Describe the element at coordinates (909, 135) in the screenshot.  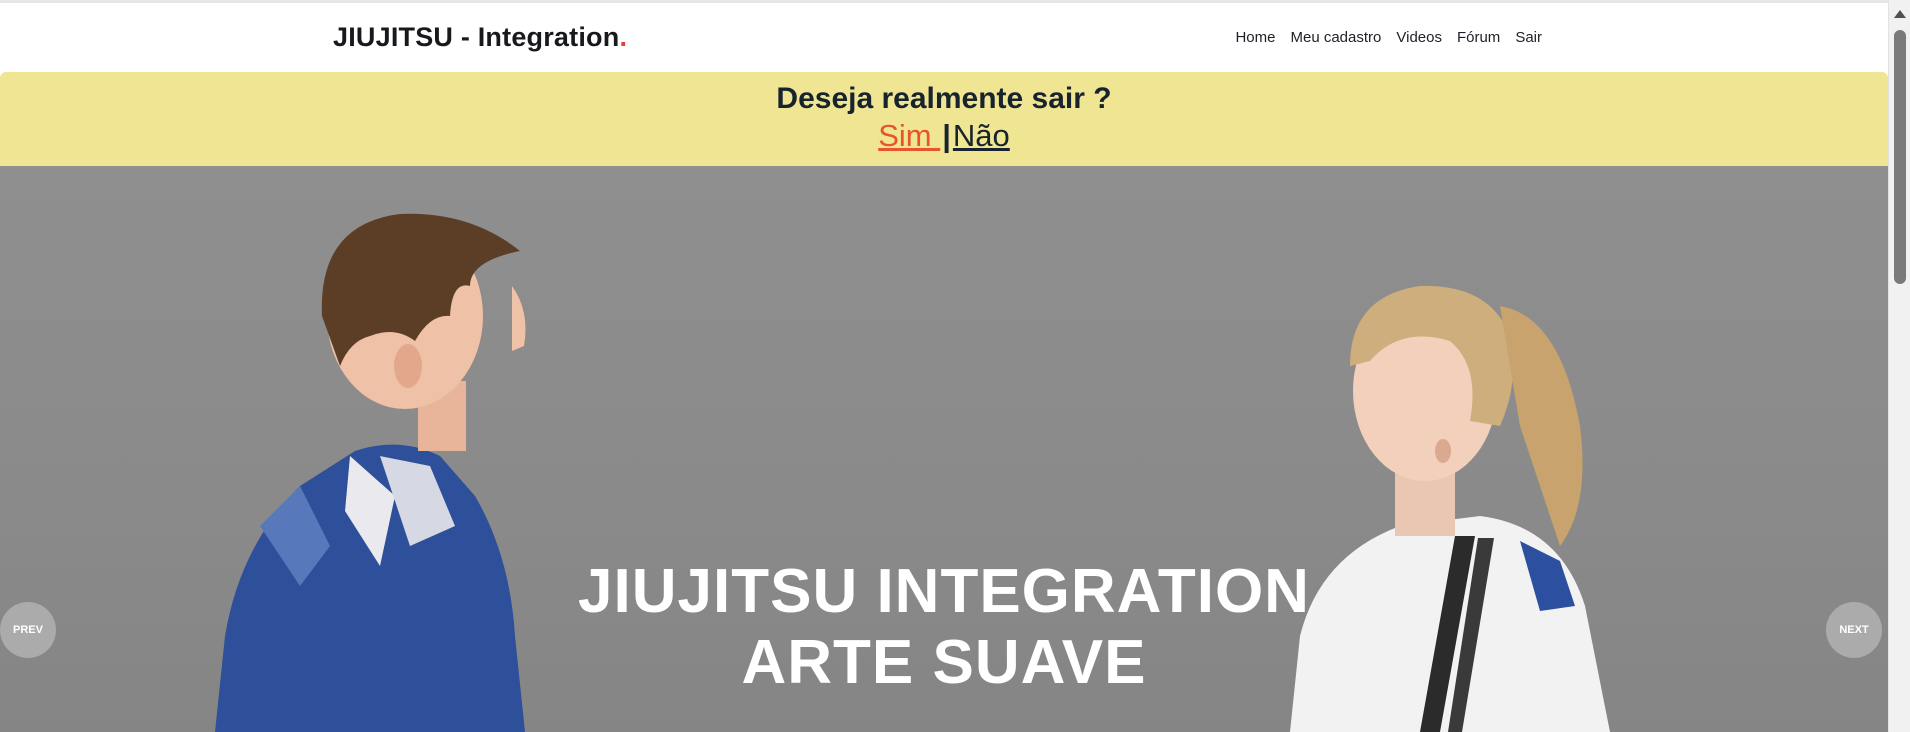
I see `confirm-yes-link: Sim` at that location.